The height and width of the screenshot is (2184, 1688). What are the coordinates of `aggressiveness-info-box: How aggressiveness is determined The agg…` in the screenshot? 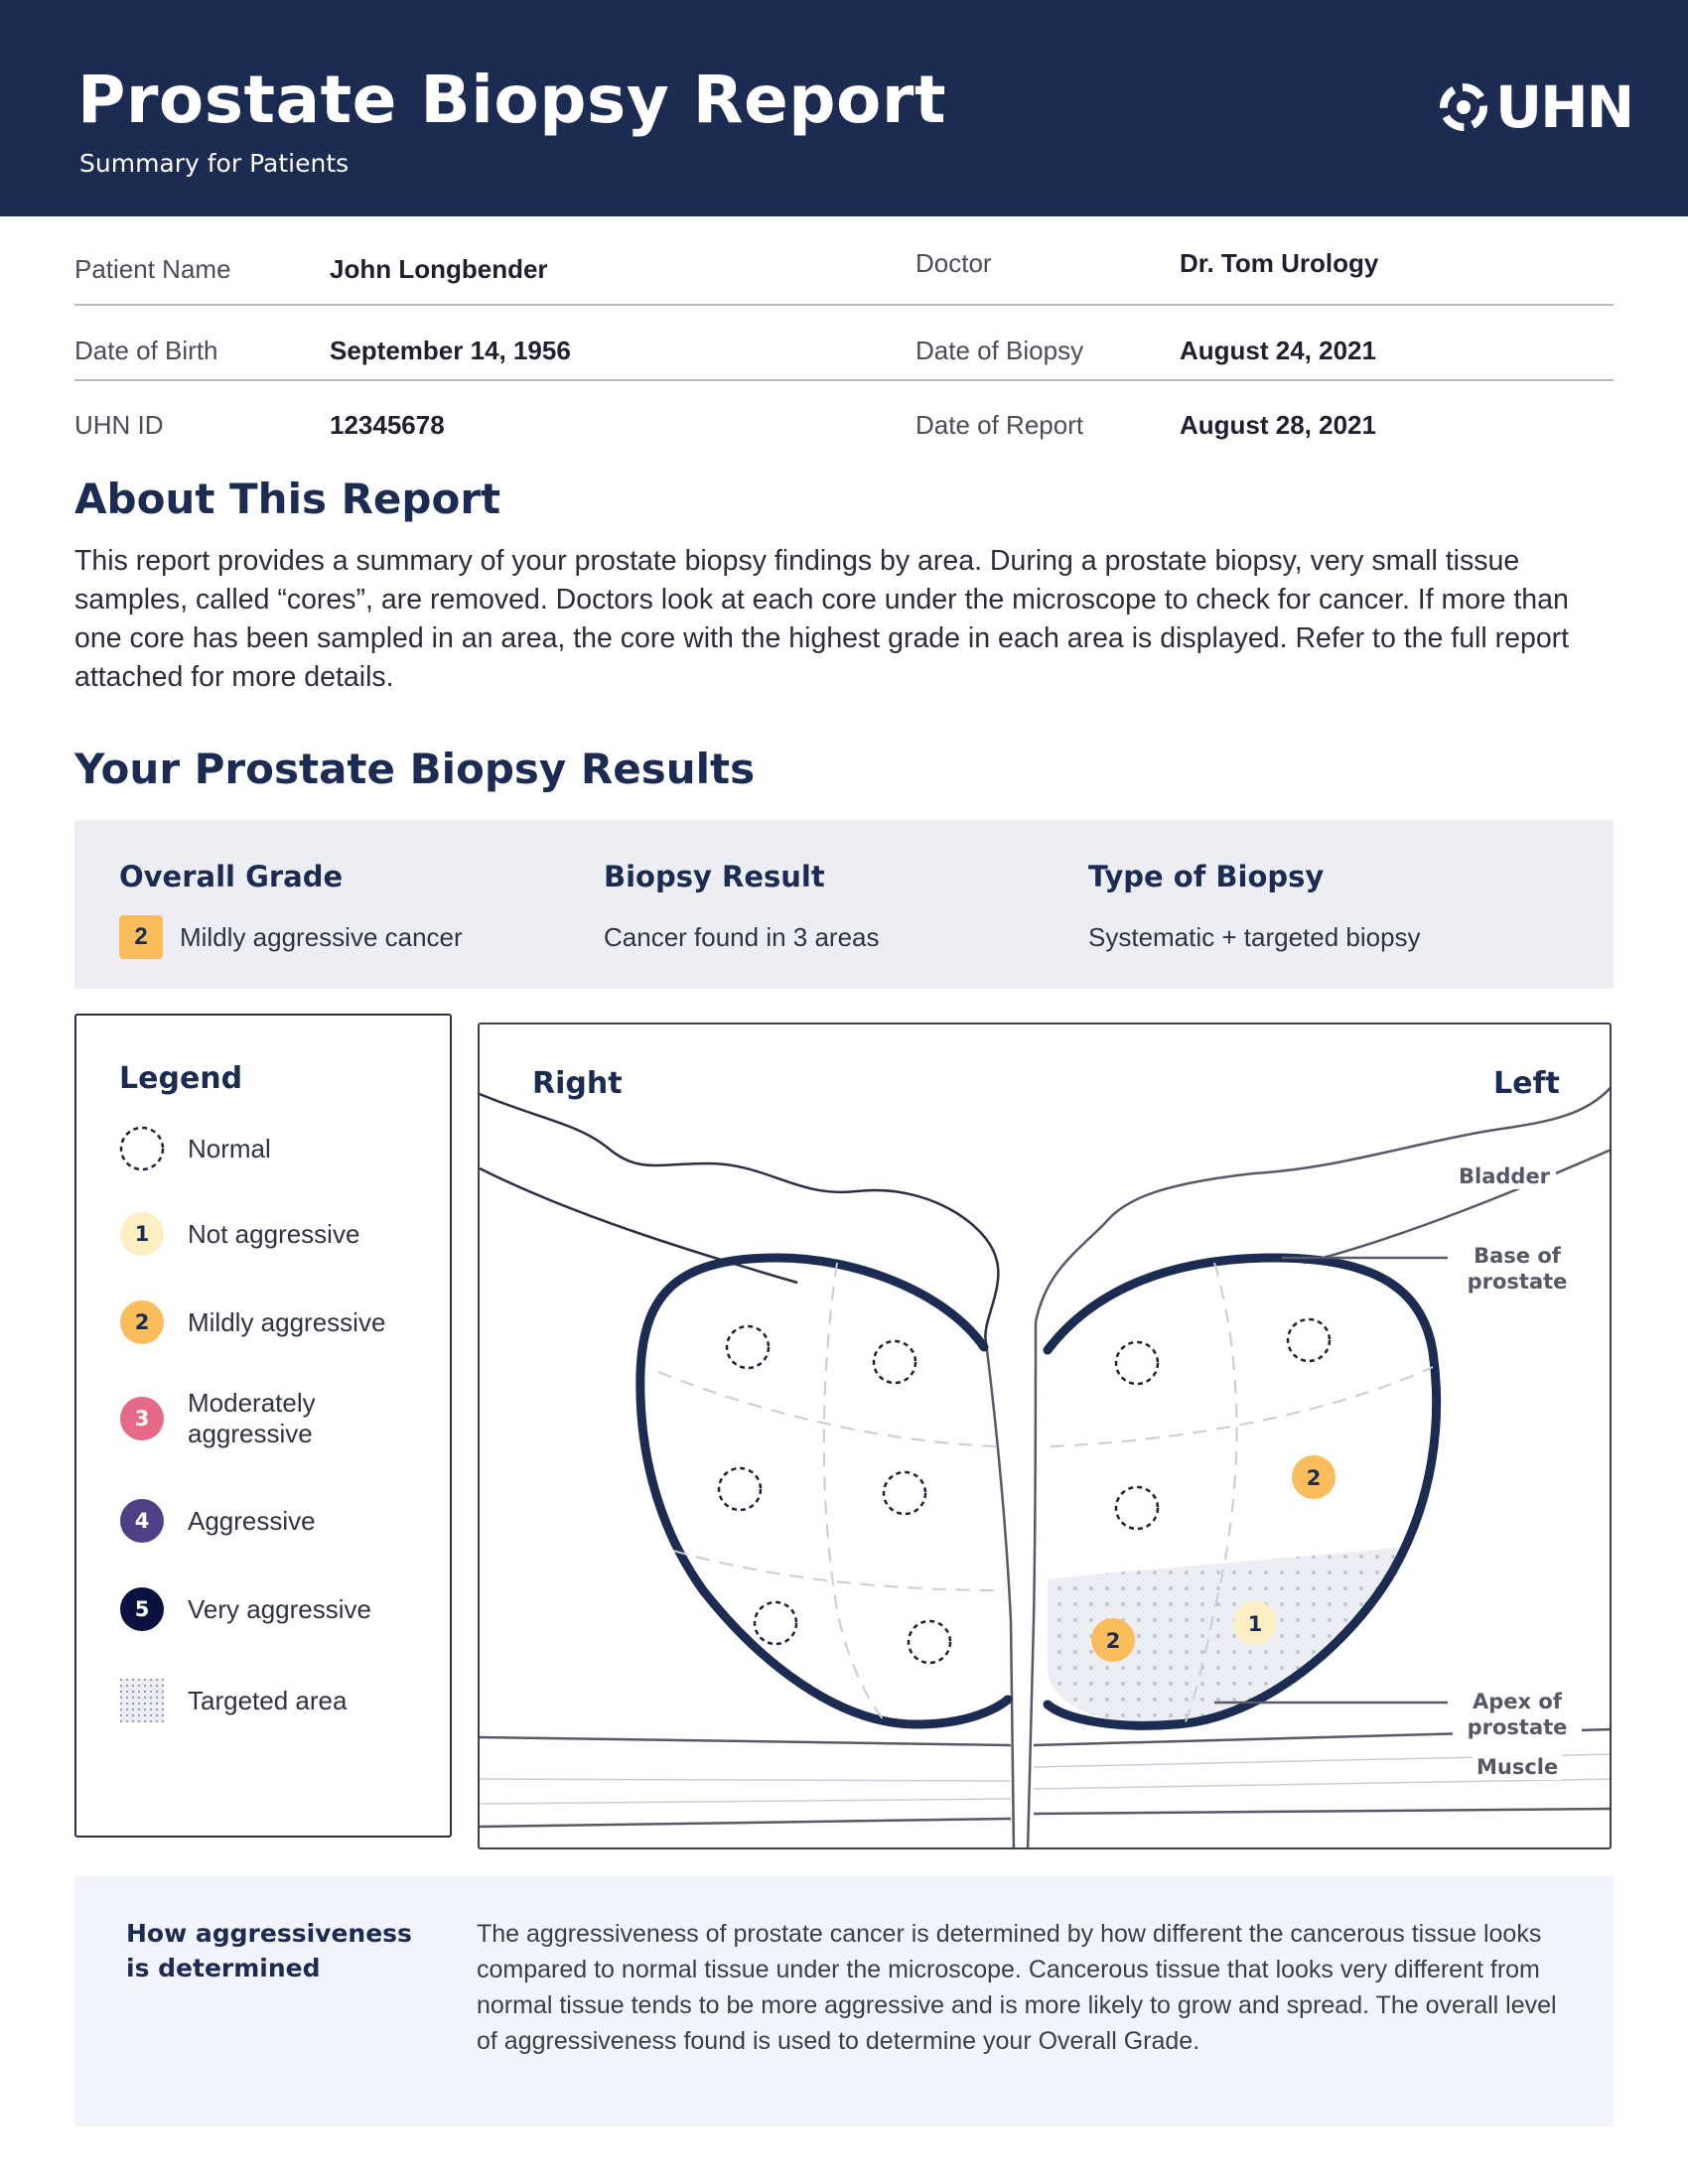 It's located at (844, 2001).